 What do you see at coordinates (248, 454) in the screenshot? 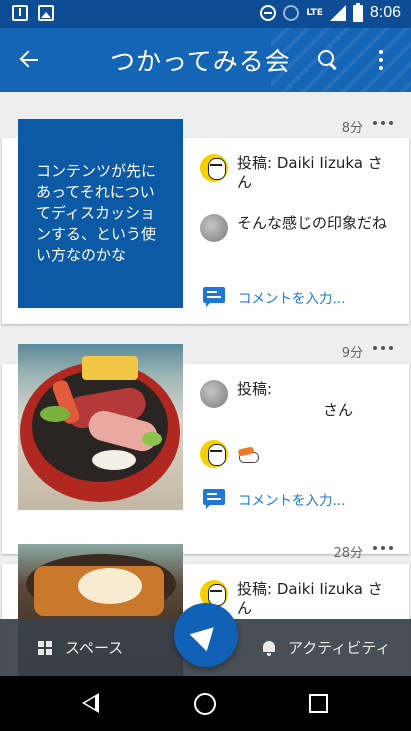
I see `sushi-icon` at bounding box center [248, 454].